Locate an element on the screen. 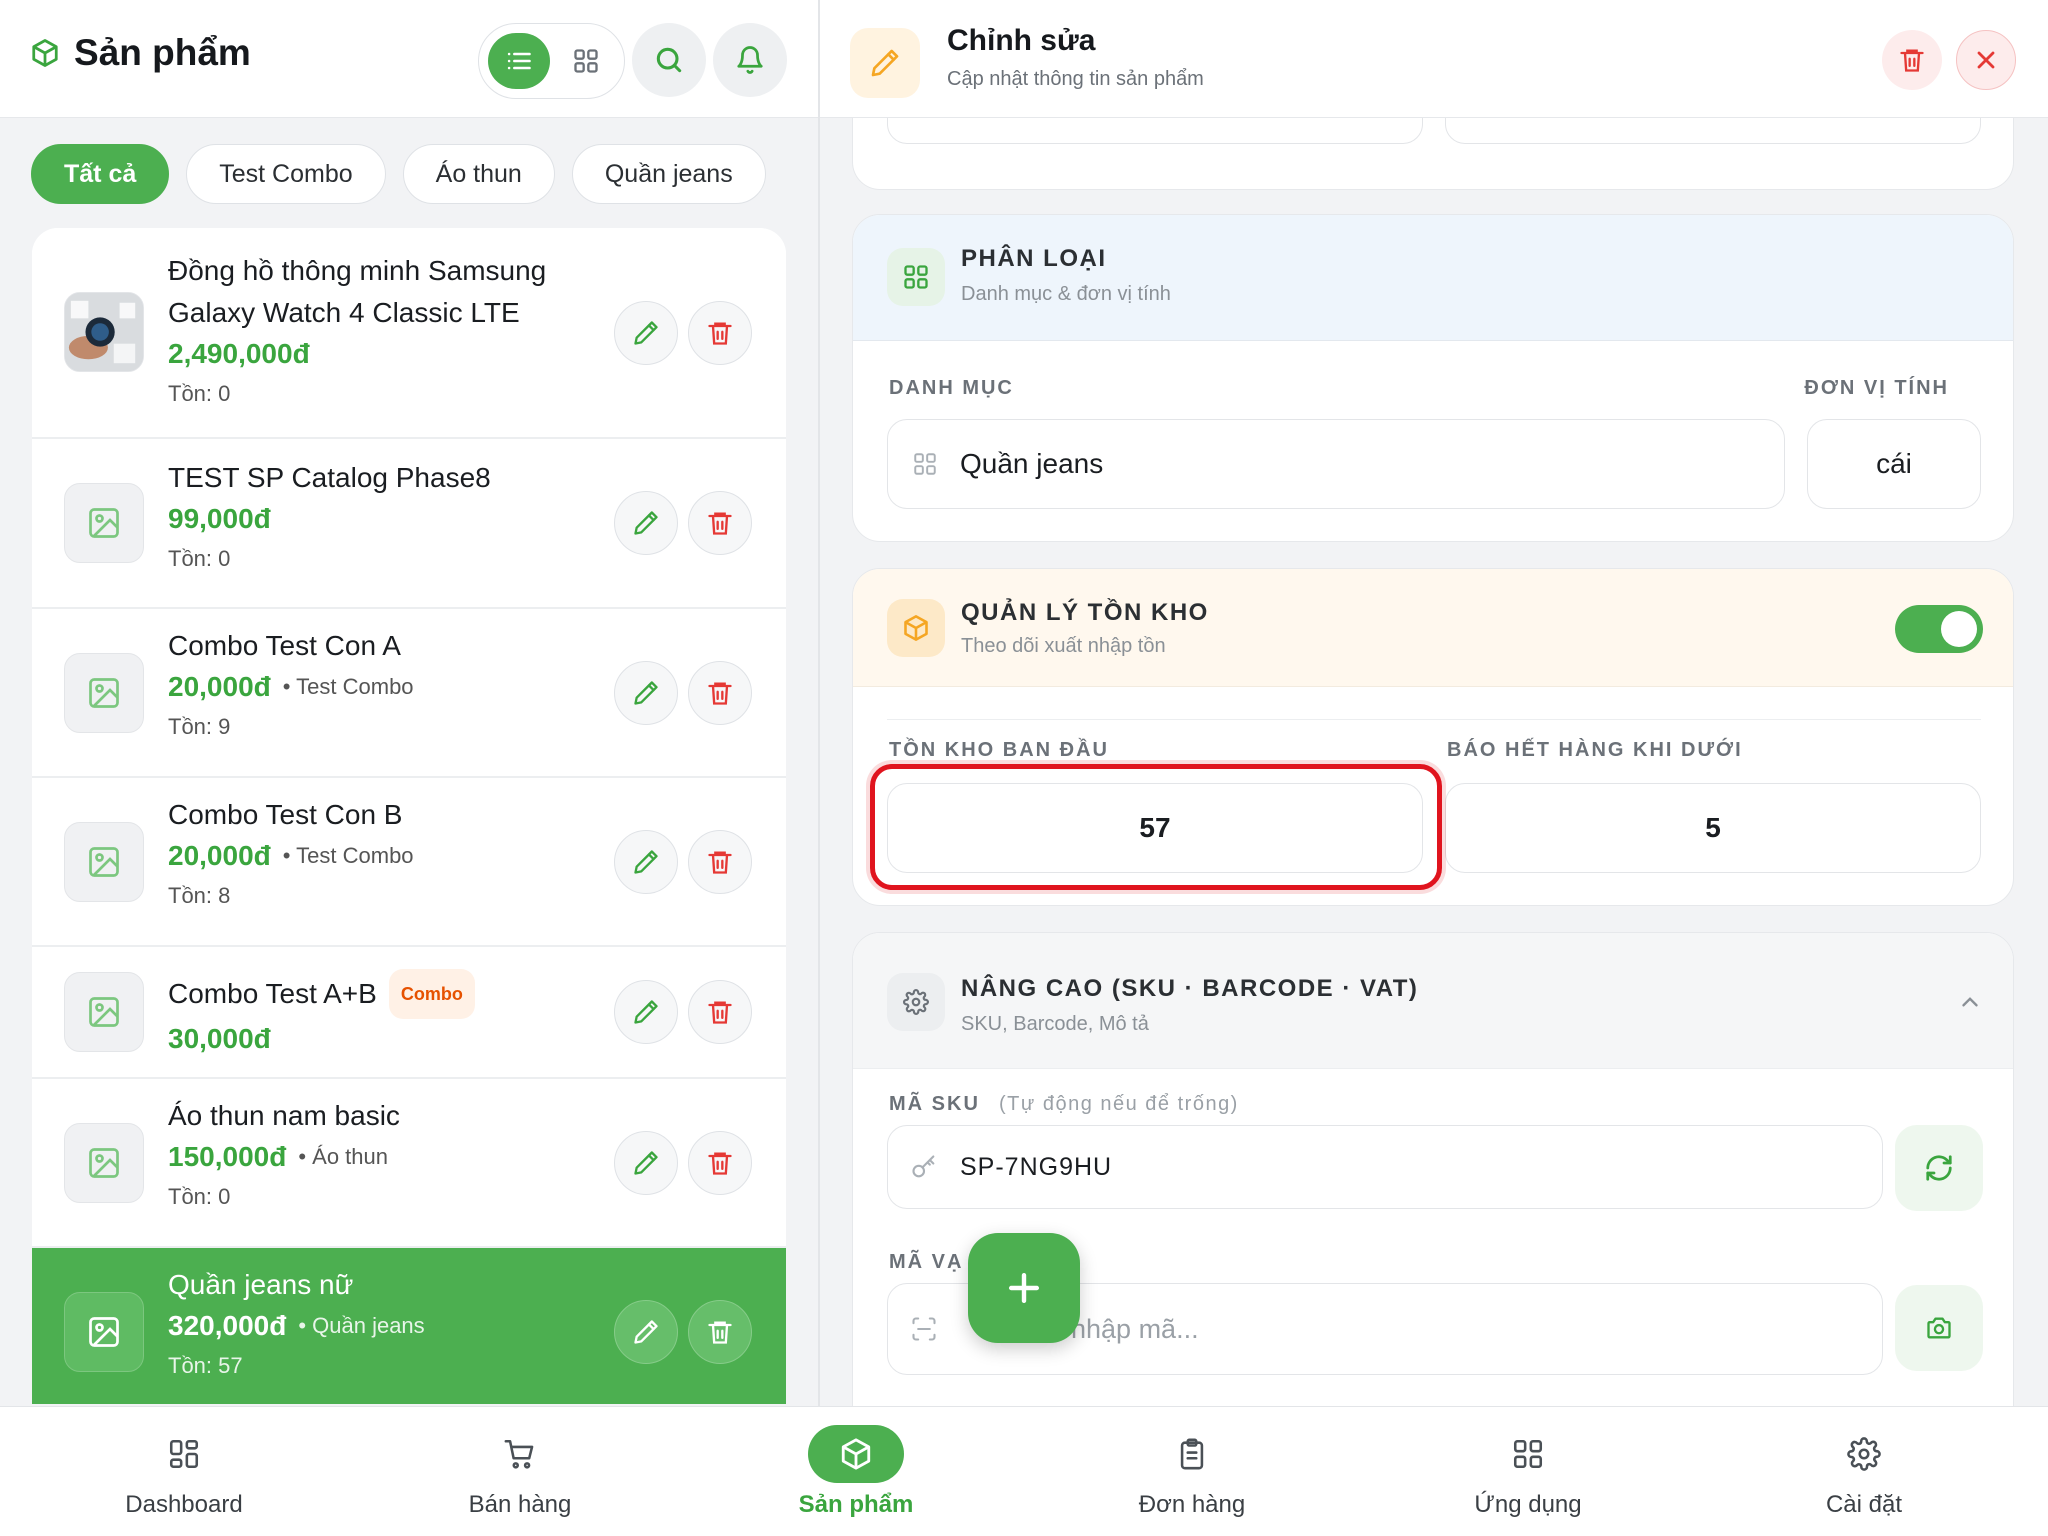  product-row: Combo Test A+B Combo 30,000đ is located at coordinates (409, 1013).